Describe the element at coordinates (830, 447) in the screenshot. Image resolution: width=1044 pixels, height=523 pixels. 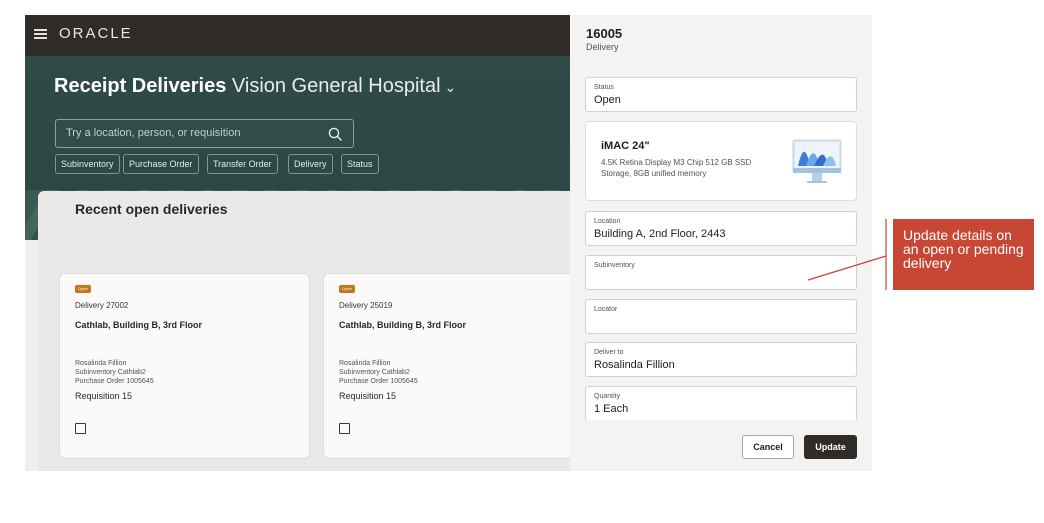
I see `update-button: Update` at that location.